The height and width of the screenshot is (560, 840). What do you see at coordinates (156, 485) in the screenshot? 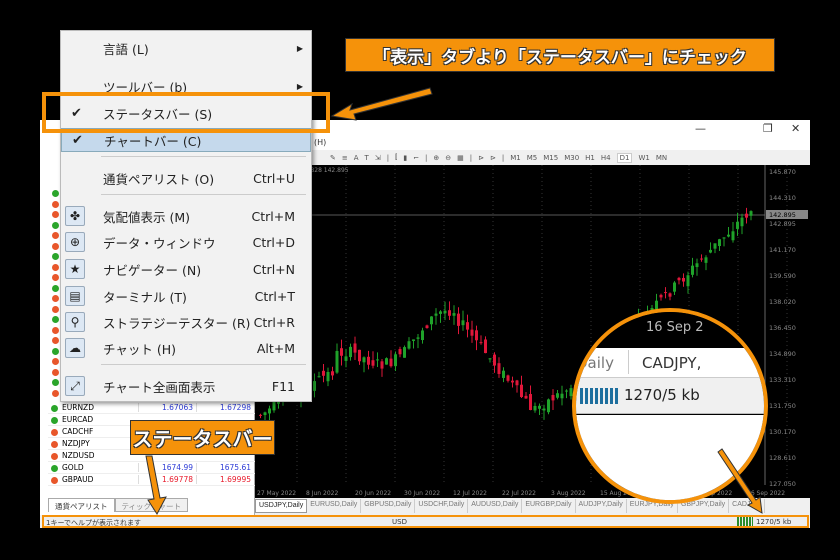
I see `arrow-to-statusbar` at bounding box center [156, 485].